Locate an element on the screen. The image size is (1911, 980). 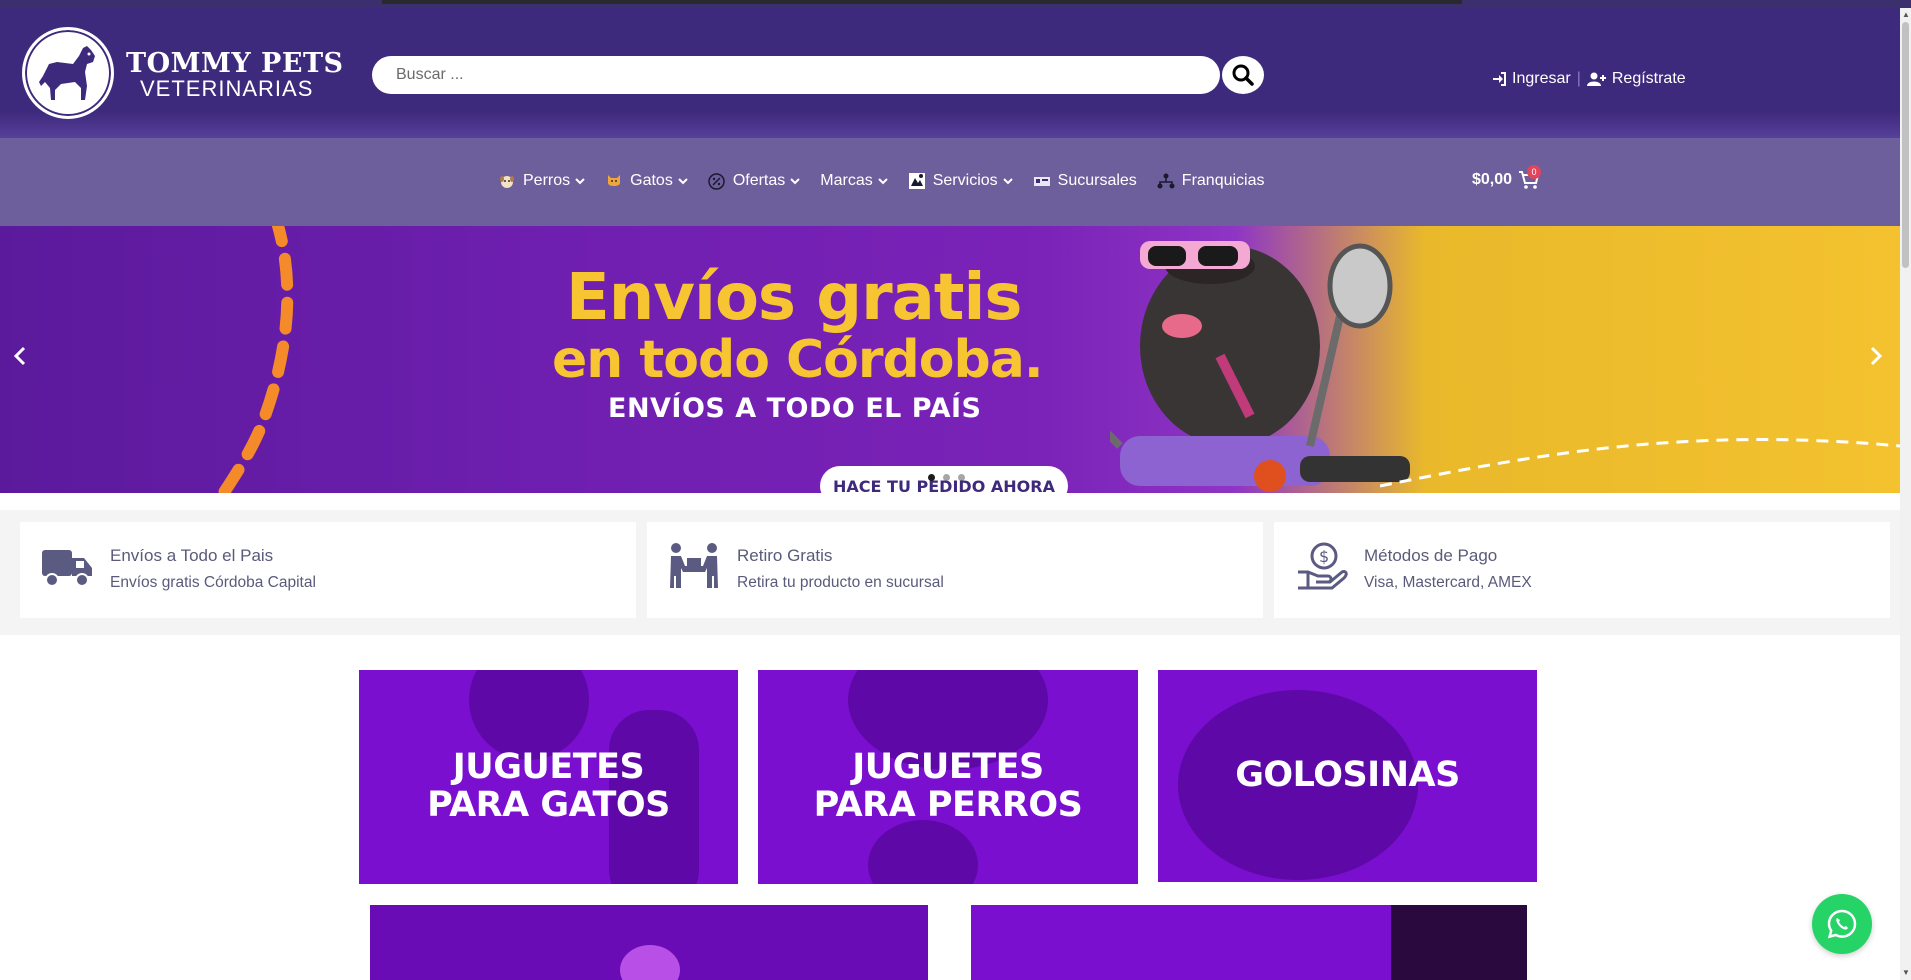
nav-item-marcas: Marcas is located at coordinates (854, 181).